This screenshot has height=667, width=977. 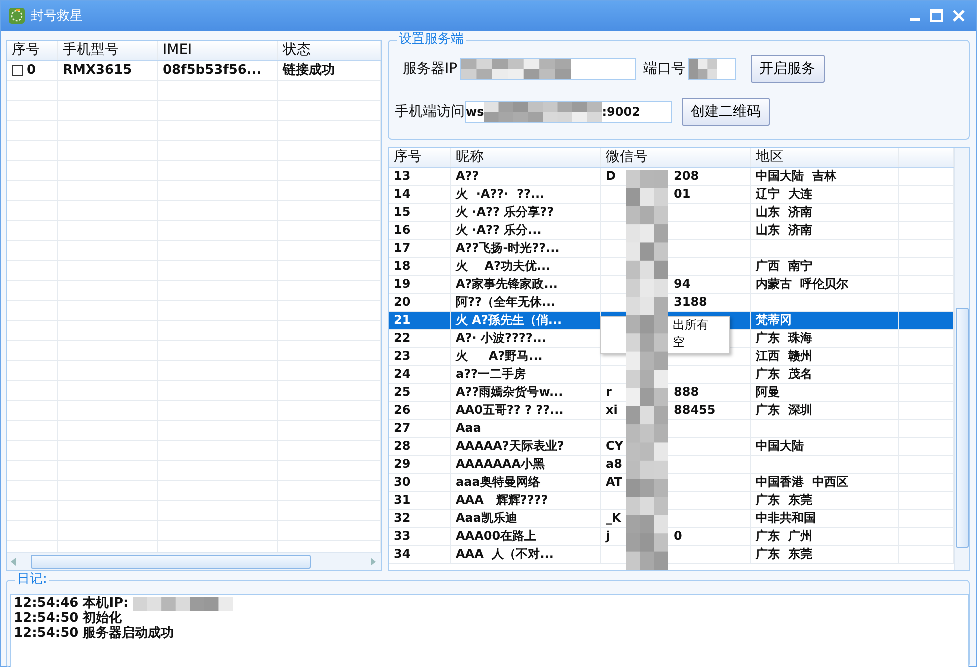 I want to click on table-cell: 28, so click(x=402, y=446).